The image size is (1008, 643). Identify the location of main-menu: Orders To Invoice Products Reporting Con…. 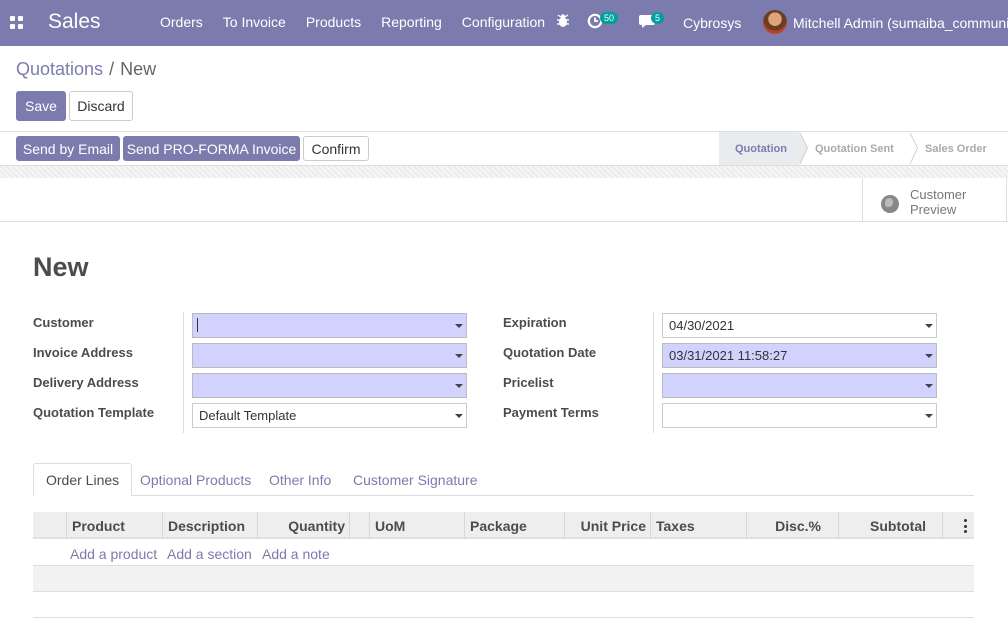
(352, 22).